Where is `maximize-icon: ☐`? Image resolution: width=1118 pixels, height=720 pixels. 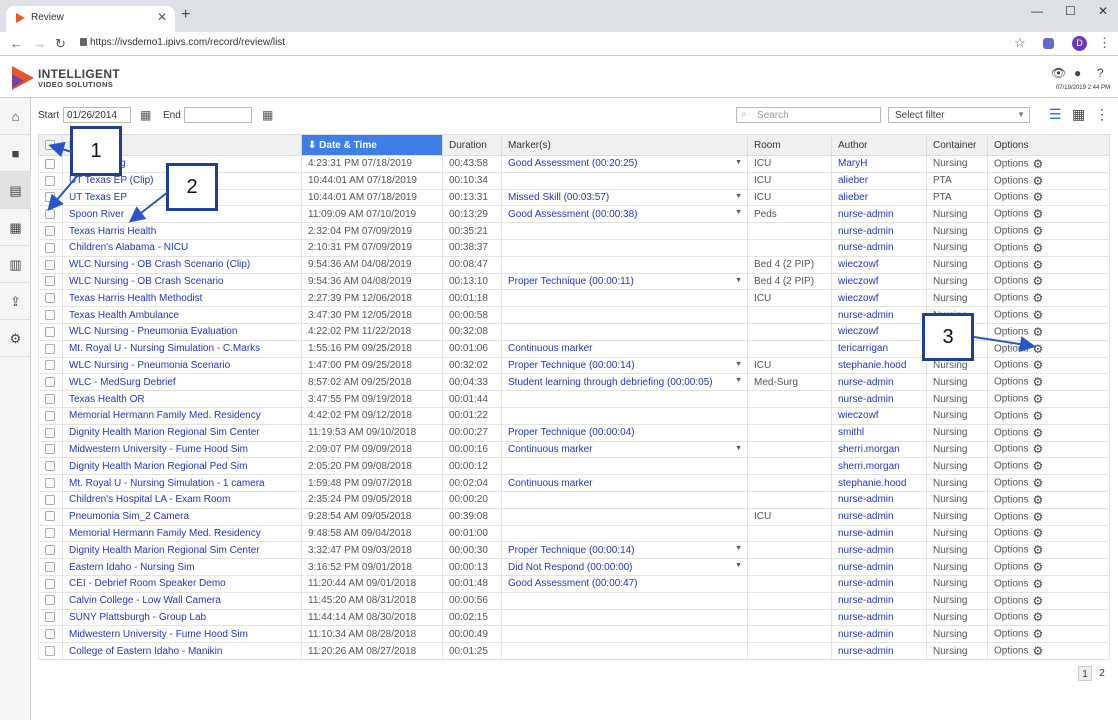 maximize-icon: ☐ is located at coordinates (1070, 11).